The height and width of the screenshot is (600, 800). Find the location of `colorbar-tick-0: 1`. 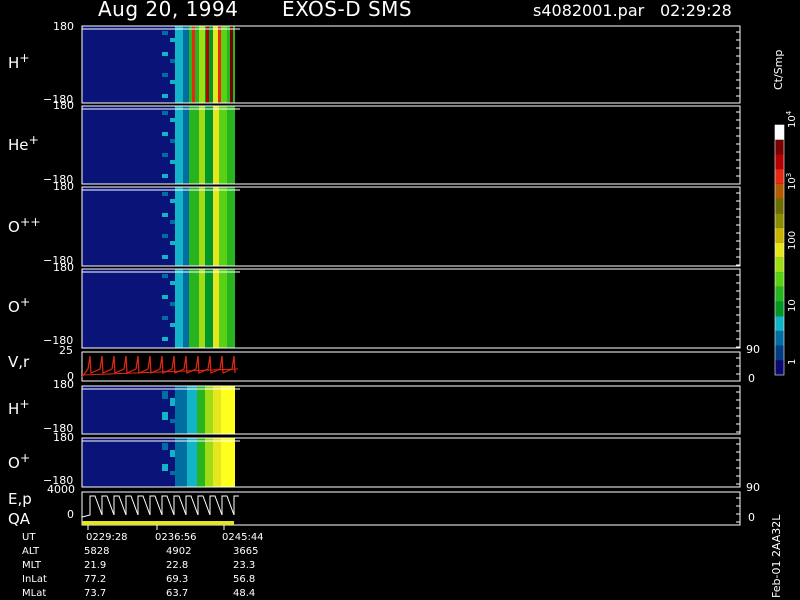

colorbar-tick-0: 1 is located at coordinates (792, 362).